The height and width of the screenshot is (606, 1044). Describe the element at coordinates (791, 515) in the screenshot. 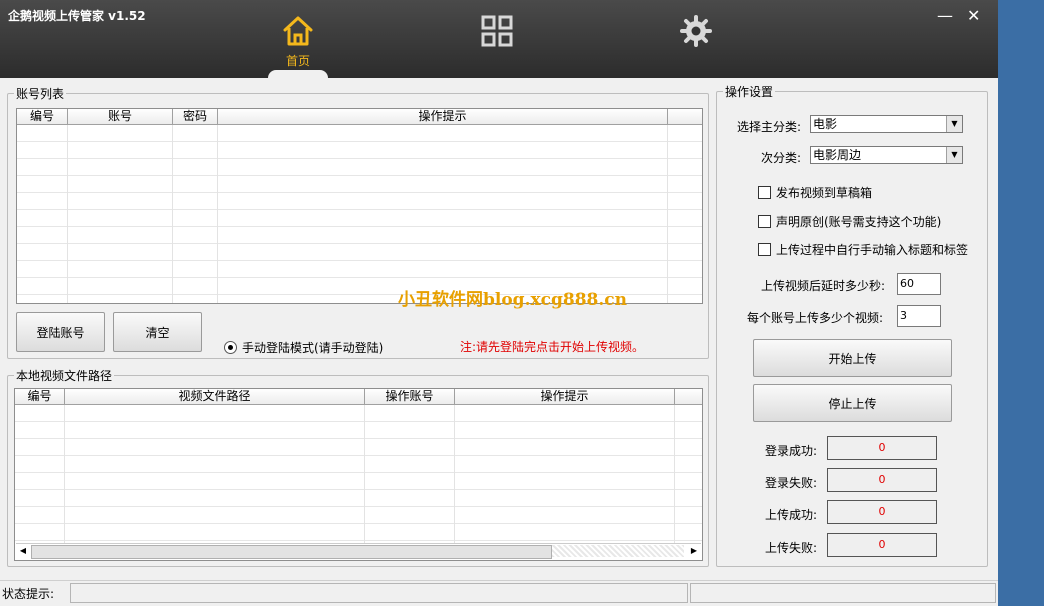

I see `upload-success-label: 上传成功:` at that location.